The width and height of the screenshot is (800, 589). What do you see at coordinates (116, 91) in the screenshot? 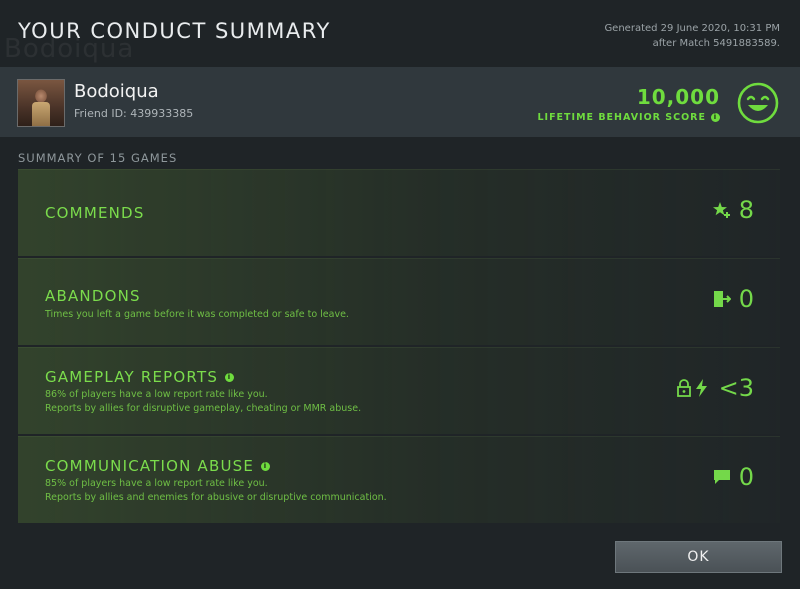
I see `player-name: Bodoiqua` at bounding box center [116, 91].